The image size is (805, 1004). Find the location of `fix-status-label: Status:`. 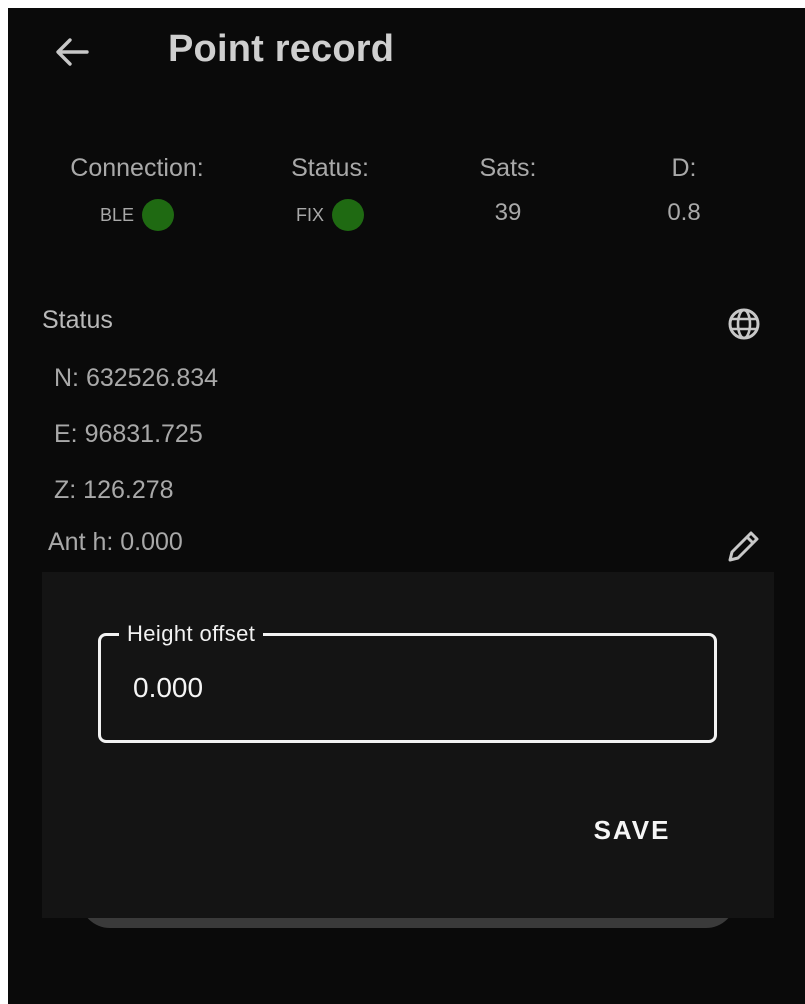

fix-status-label: Status: is located at coordinates (330, 168).